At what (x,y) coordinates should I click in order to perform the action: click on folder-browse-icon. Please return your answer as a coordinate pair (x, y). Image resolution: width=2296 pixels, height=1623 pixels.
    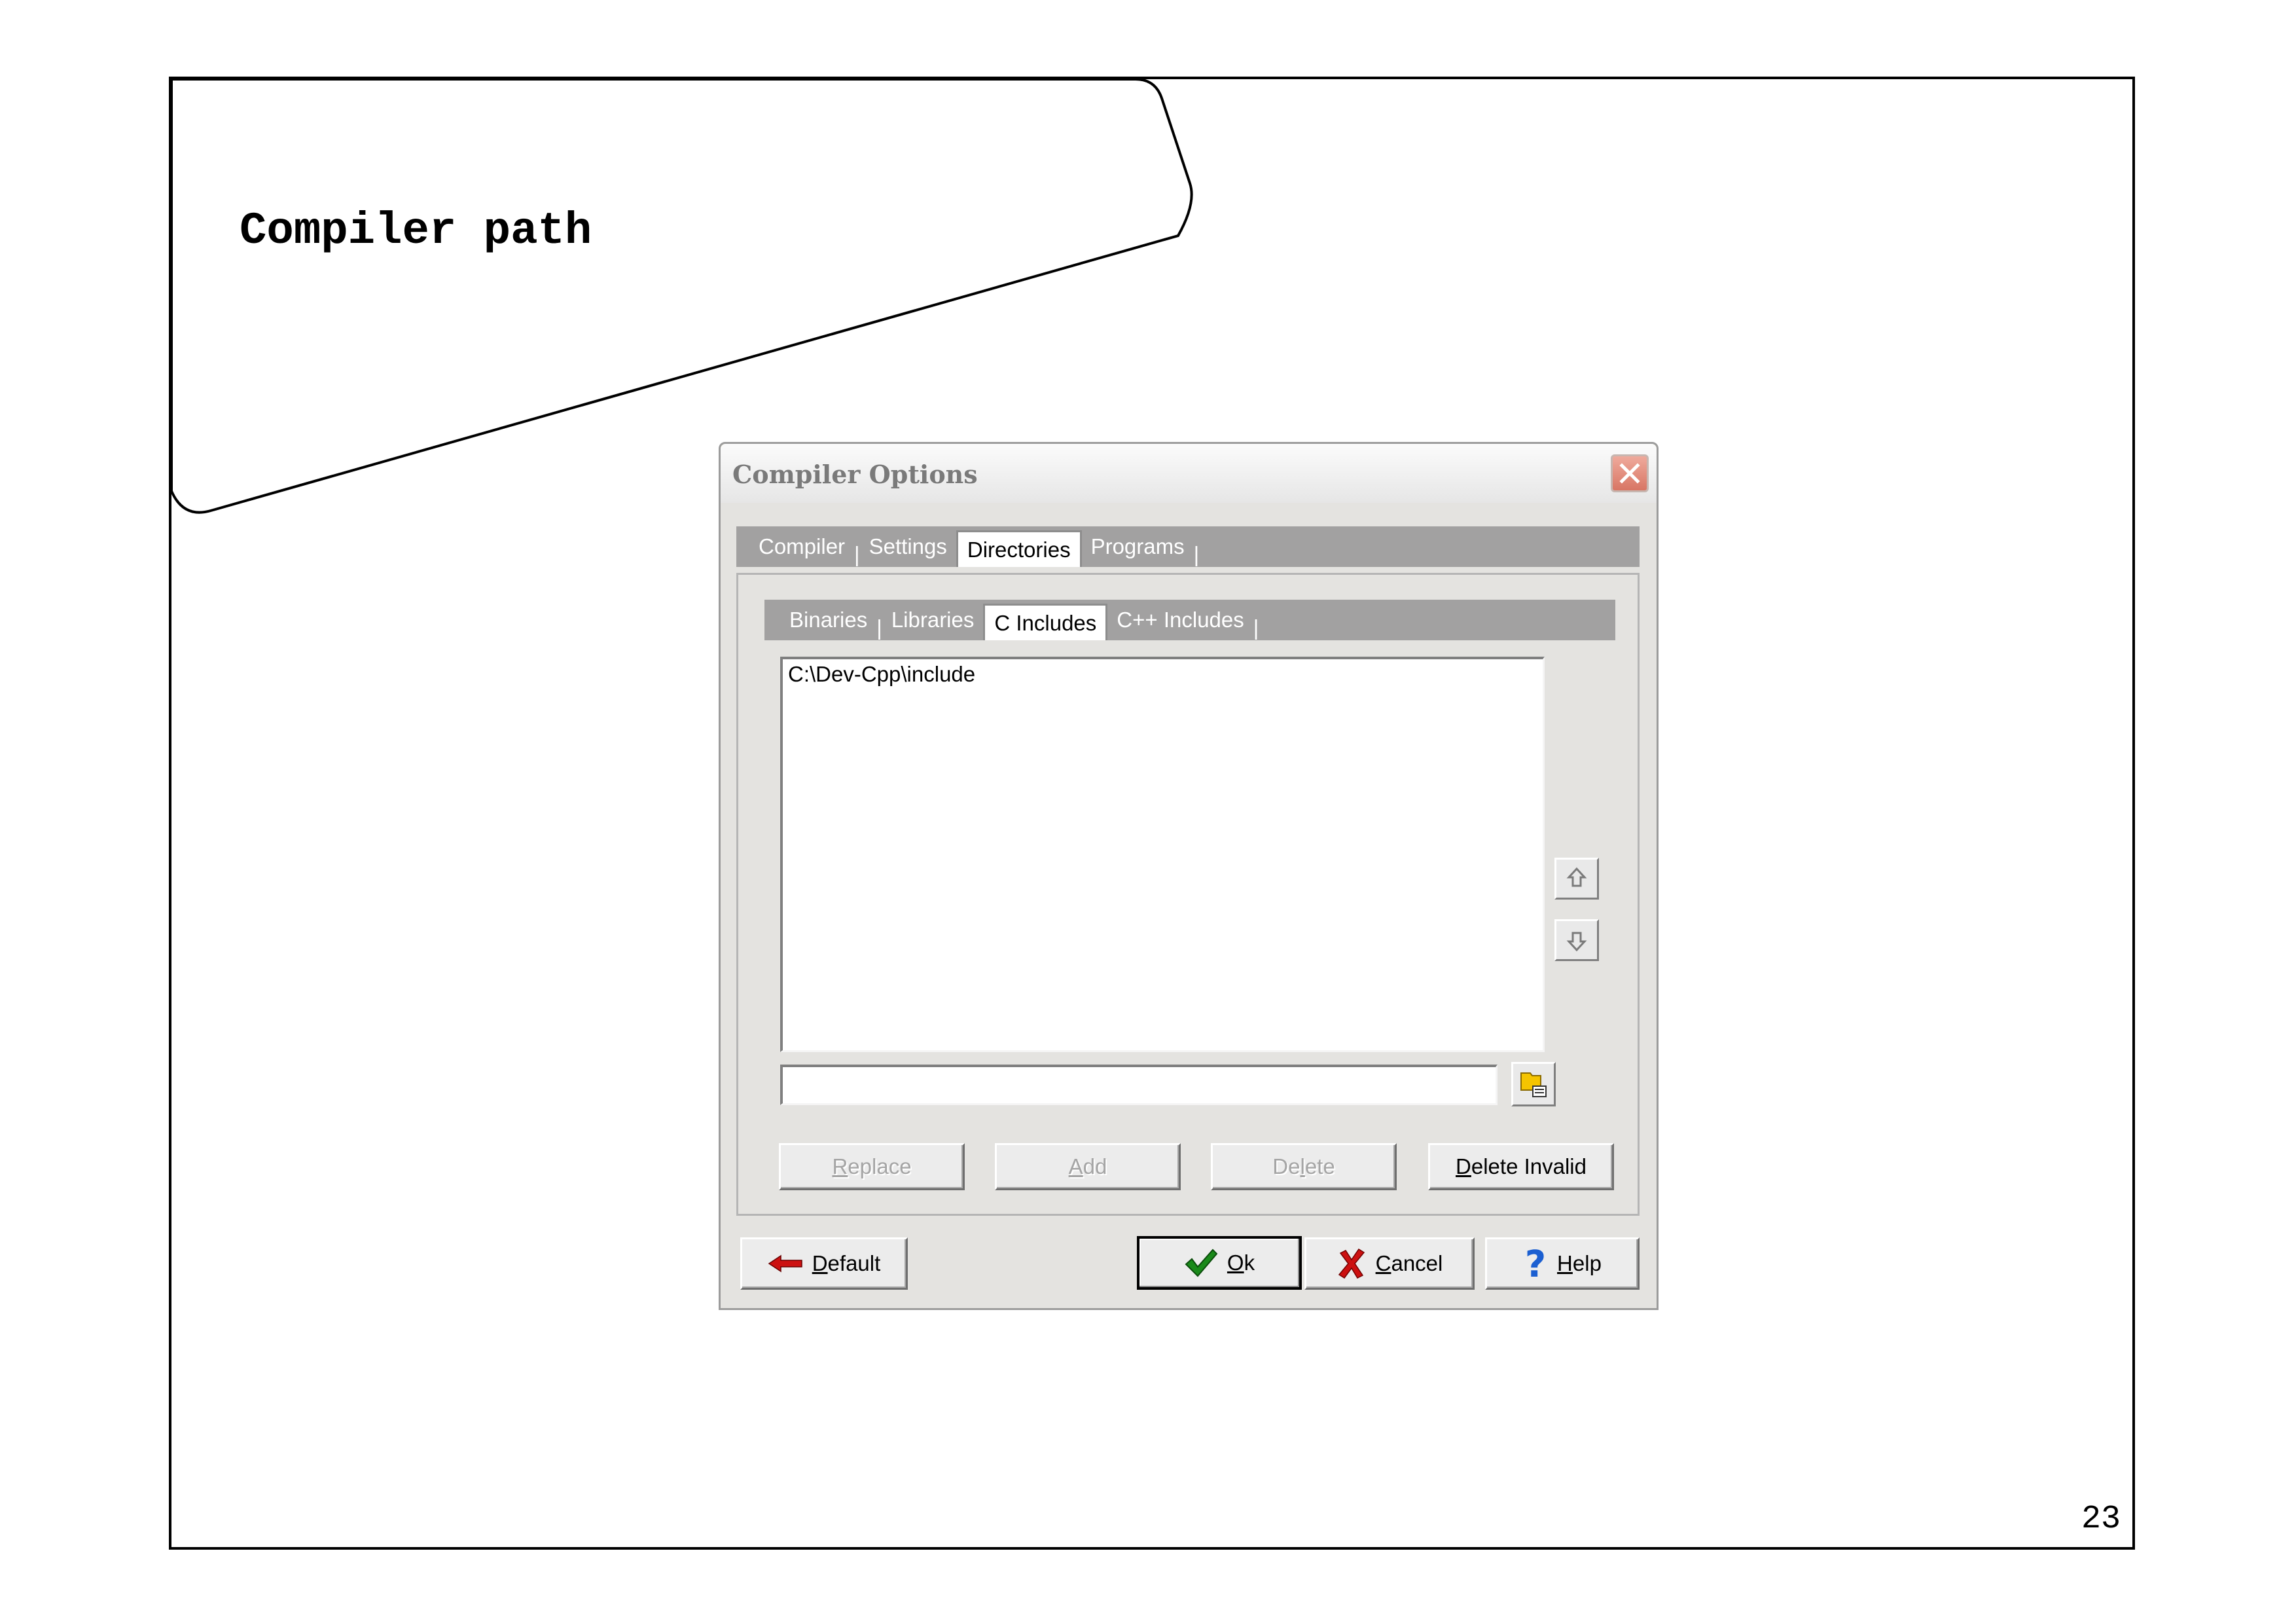
    Looking at the image, I should click on (1533, 1084).